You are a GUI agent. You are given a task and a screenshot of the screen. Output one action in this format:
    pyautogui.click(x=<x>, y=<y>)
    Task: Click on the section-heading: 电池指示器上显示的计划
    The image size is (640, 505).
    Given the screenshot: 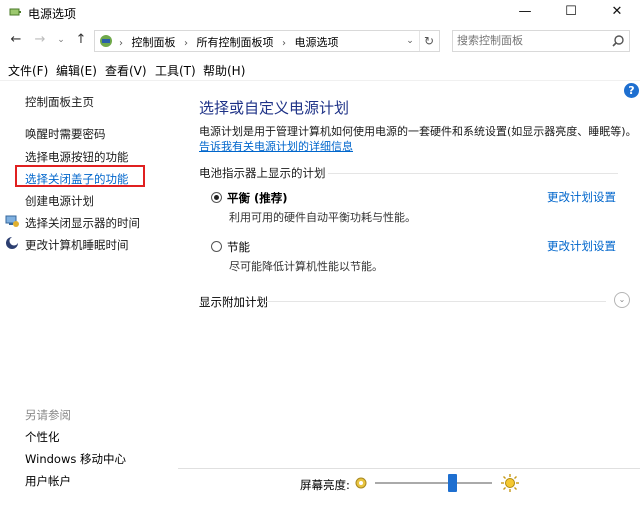 What is the action you would take?
    pyautogui.click(x=262, y=173)
    